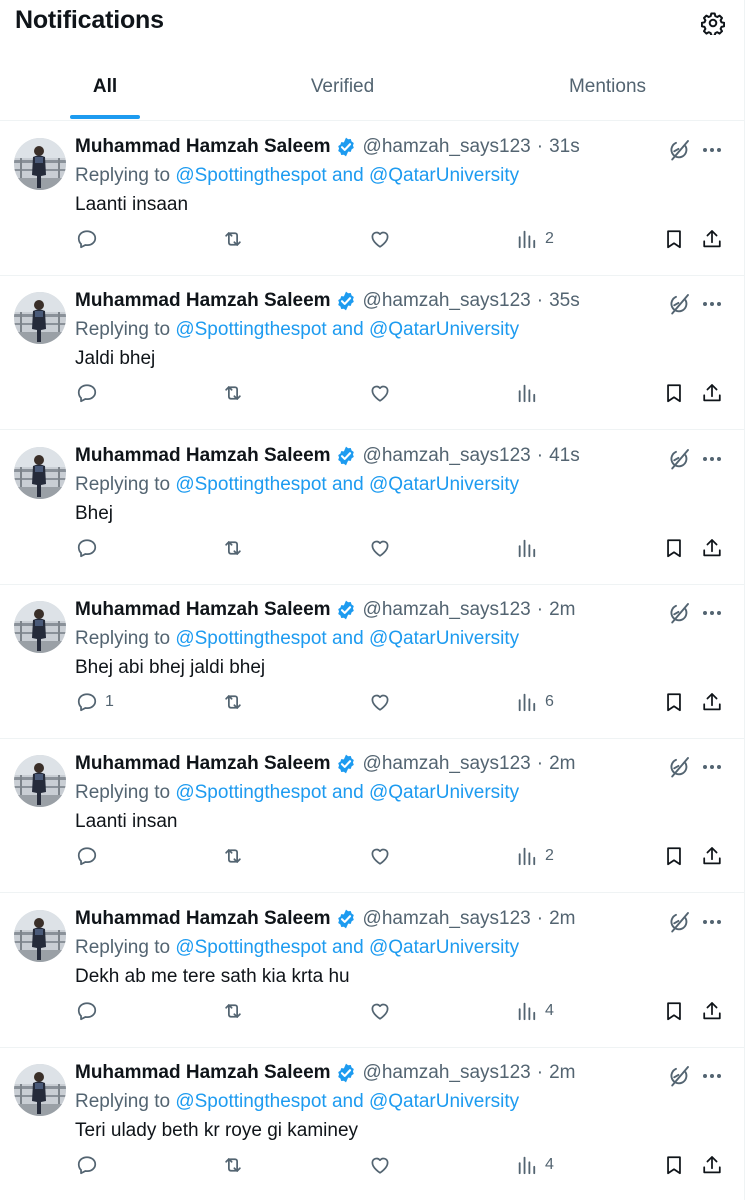 The image size is (751, 1200). I want to click on timestamp: 31s, so click(564, 147).